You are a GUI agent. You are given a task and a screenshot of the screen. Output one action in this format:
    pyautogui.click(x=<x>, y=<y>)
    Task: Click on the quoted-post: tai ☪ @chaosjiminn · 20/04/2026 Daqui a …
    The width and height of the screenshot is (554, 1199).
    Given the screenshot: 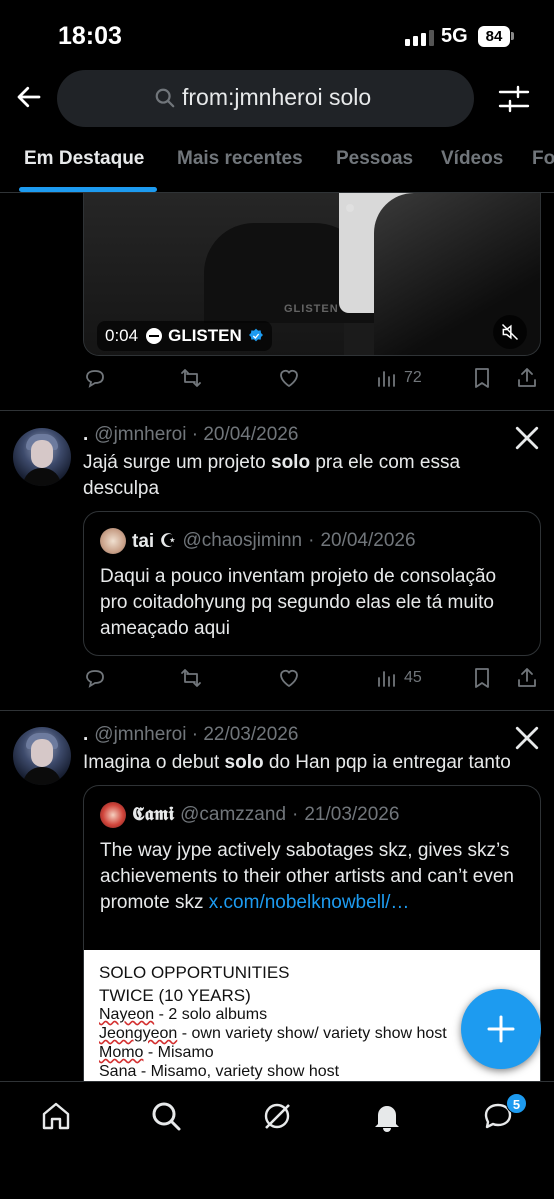 What is the action you would take?
    pyautogui.click(x=312, y=583)
    